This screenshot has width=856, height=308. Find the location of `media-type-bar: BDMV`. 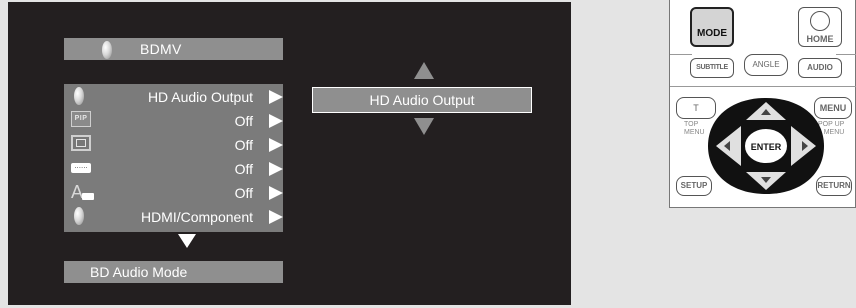

media-type-bar: BDMV is located at coordinates (173, 49).